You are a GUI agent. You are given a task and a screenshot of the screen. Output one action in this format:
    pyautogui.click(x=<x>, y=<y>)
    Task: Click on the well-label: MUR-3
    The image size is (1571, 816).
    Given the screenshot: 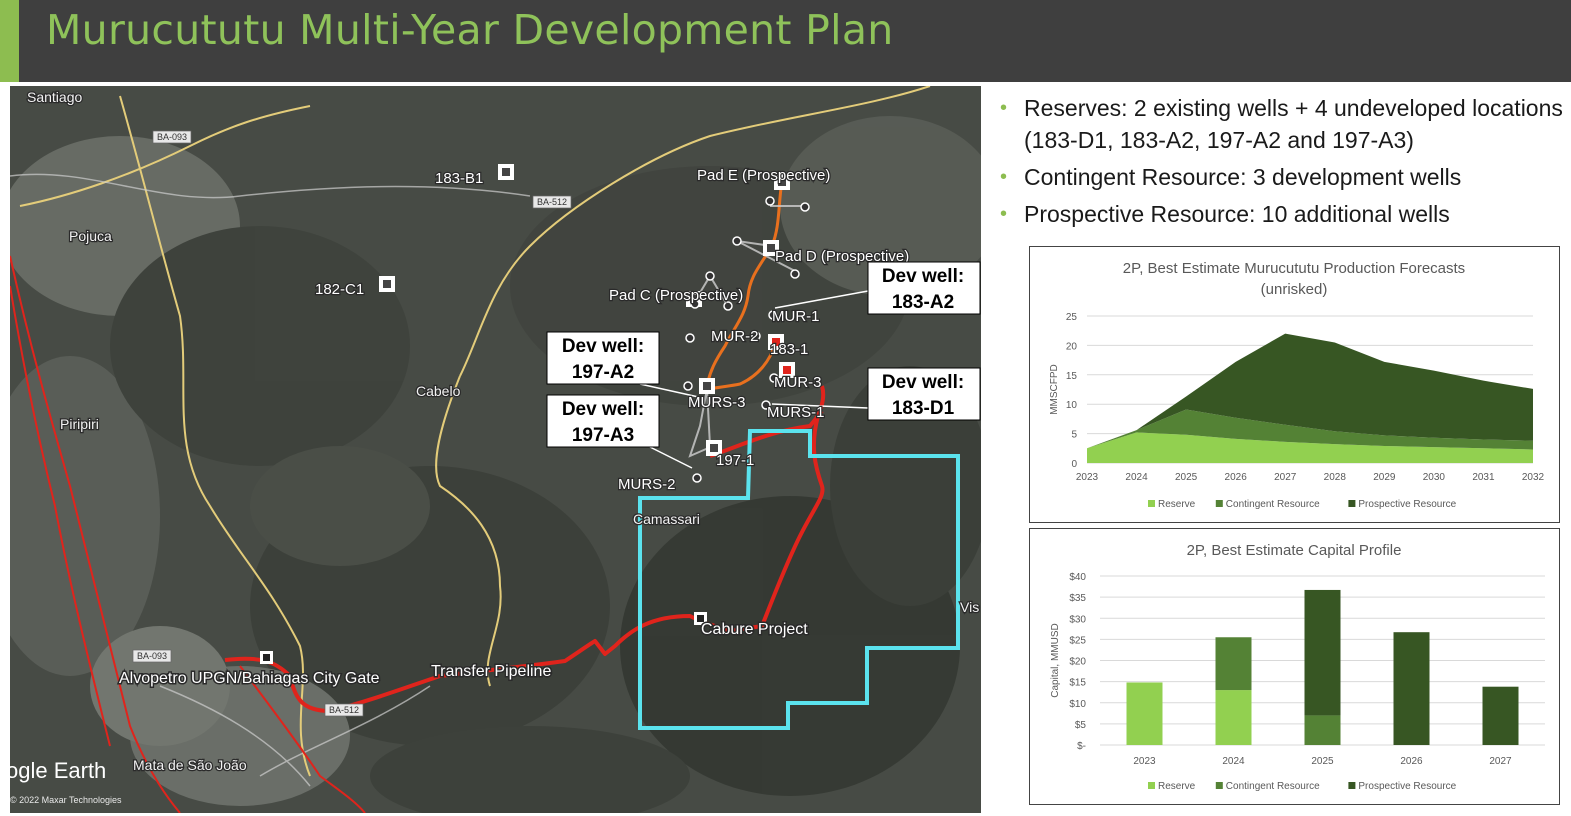 What is the action you would take?
    pyautogui.click(x=798, y=382)
    